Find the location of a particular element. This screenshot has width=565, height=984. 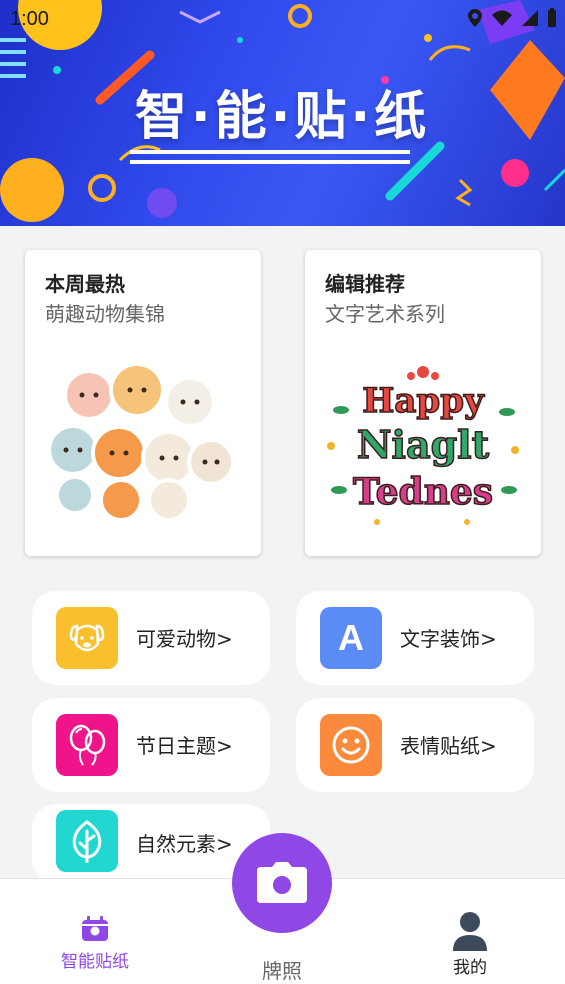

card-subtitle: 萌趣动物集锦 is located at coordinates (105, 314).